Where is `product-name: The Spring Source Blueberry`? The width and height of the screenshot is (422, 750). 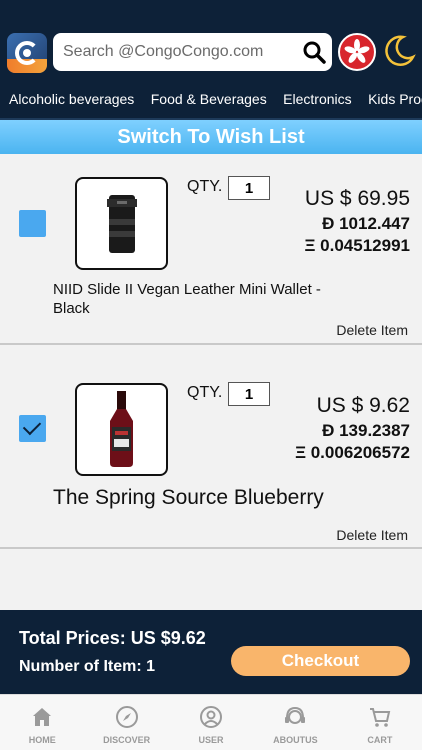 product-name: The Spring Source Blueberry is located at coordinates (188, 498).